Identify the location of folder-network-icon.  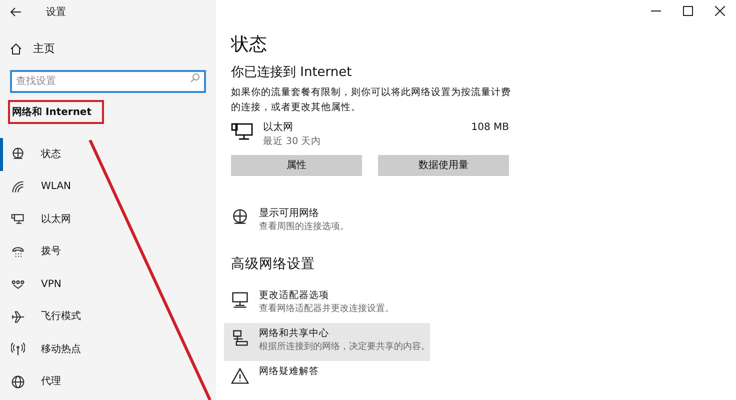
(240, 337).